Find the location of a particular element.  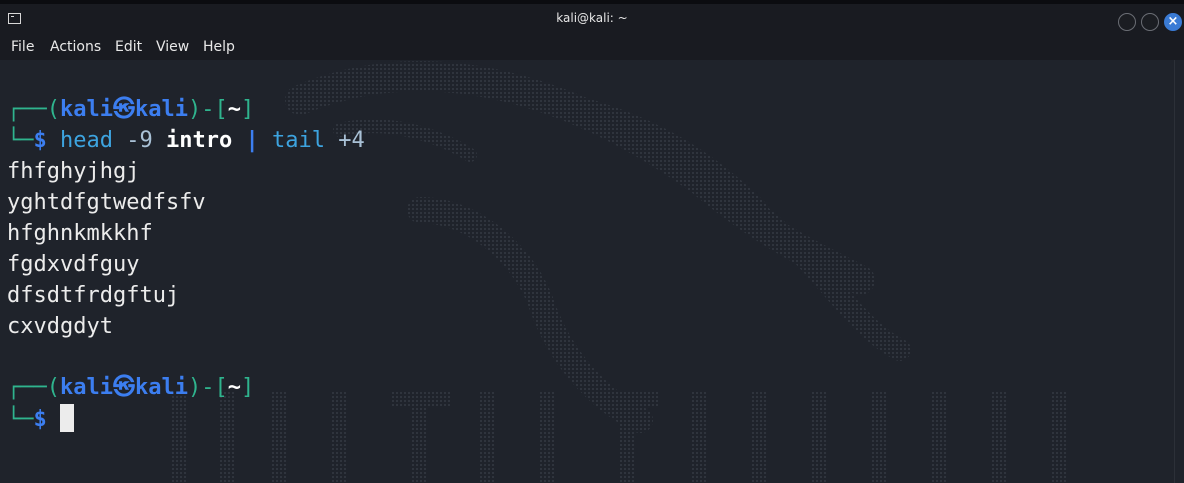

command-line: └─$ head -9 intro | tail +4 is located at coordinates (186, 140).